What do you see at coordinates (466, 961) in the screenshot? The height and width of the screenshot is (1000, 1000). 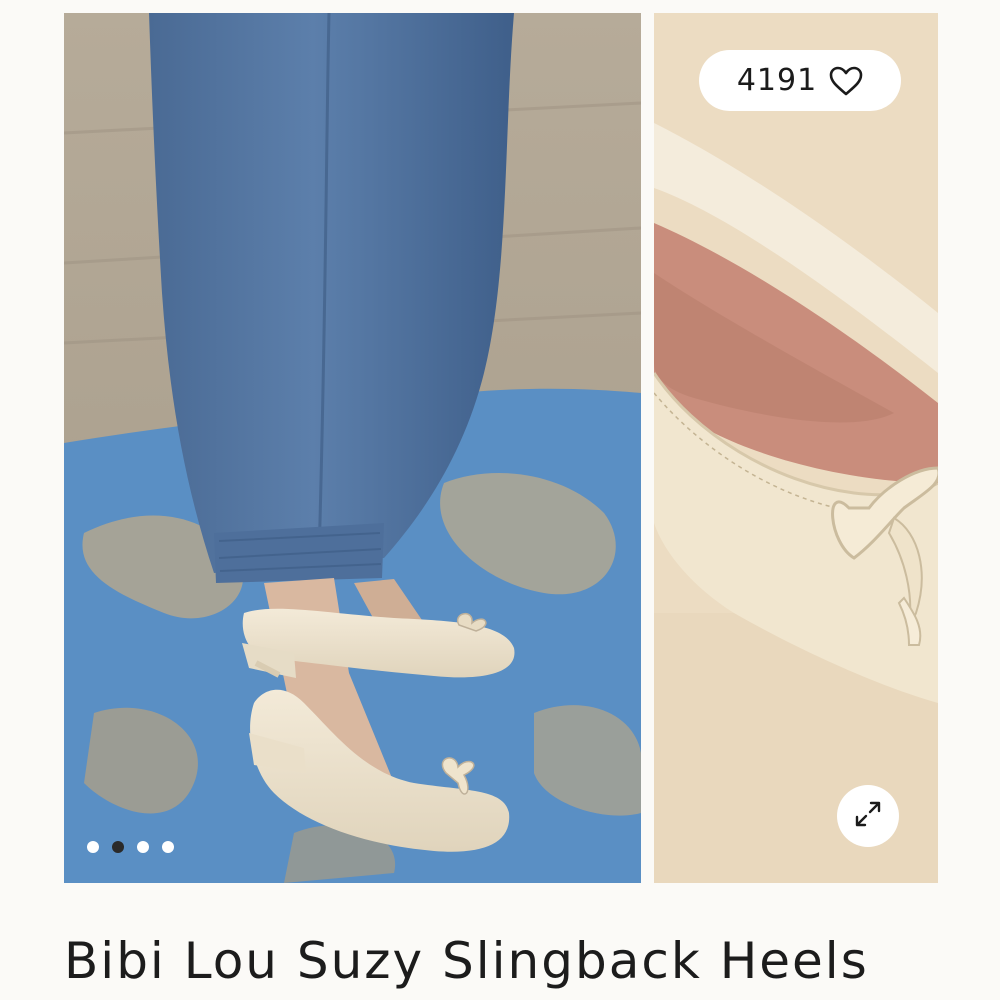 I see `product-title: Bibi Lou Suzy Slingback Heels` at bounding box center [466, 961].